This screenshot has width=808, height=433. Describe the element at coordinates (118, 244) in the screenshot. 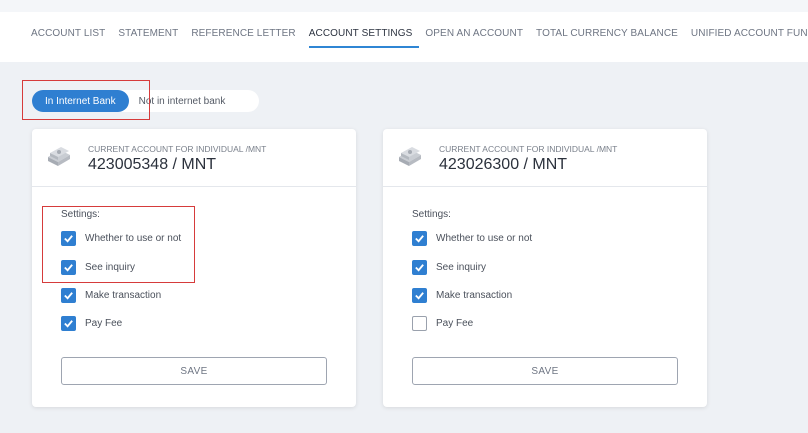

I see `highlight-box-settings` at that location.